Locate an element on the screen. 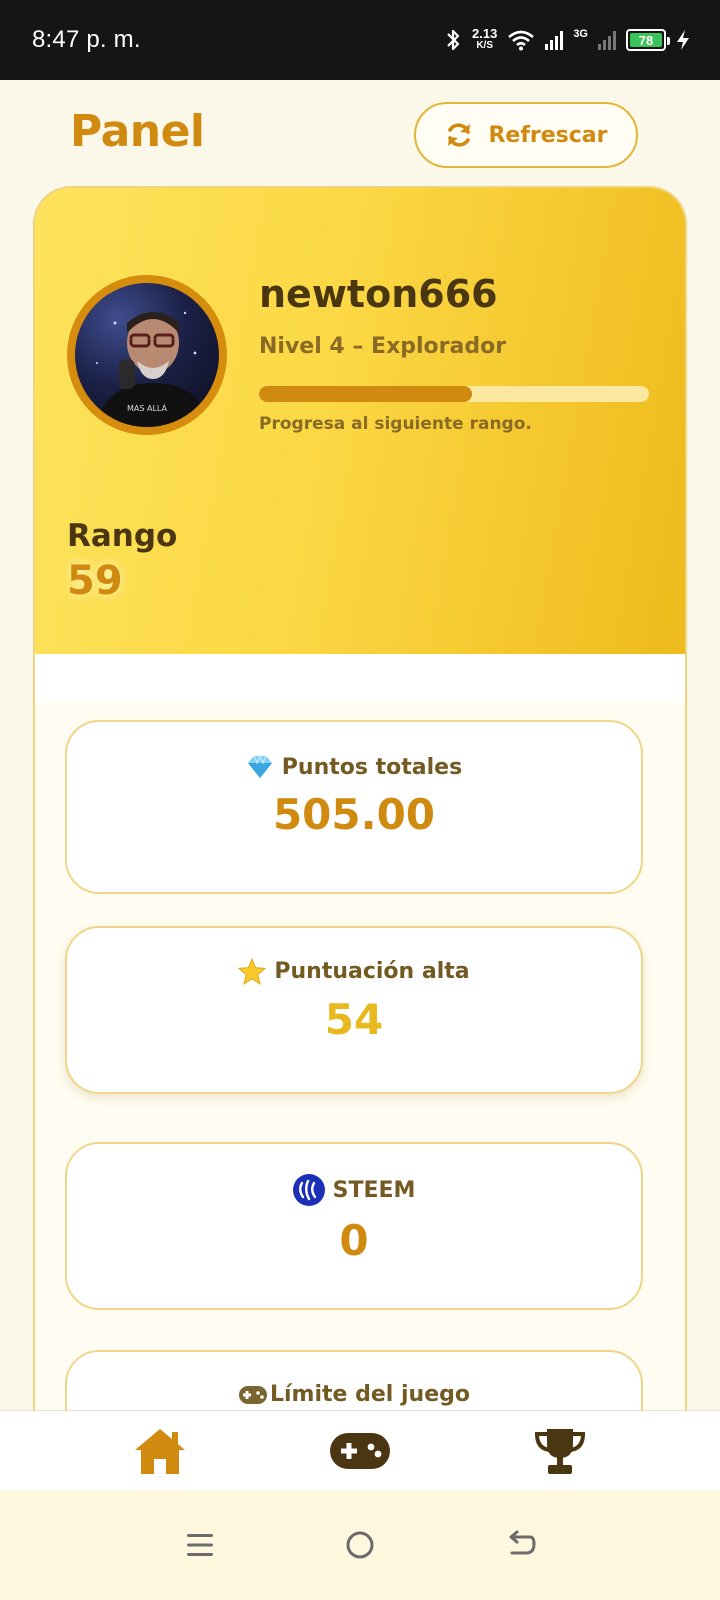 This screenshot has width=720, height=1600. stat-title: STEEM is located at coordinates (374, 1190).